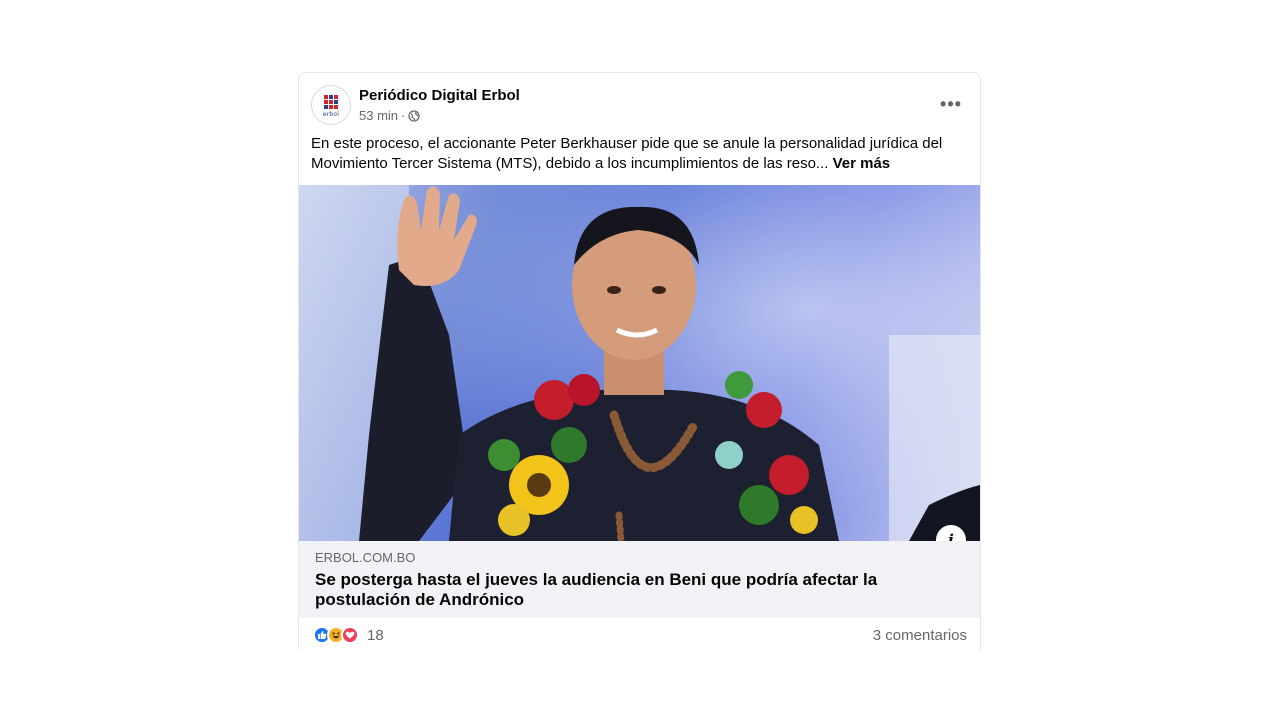  I want to click on page-name-link: Periódico Digital Erbol, so click(439, 95).